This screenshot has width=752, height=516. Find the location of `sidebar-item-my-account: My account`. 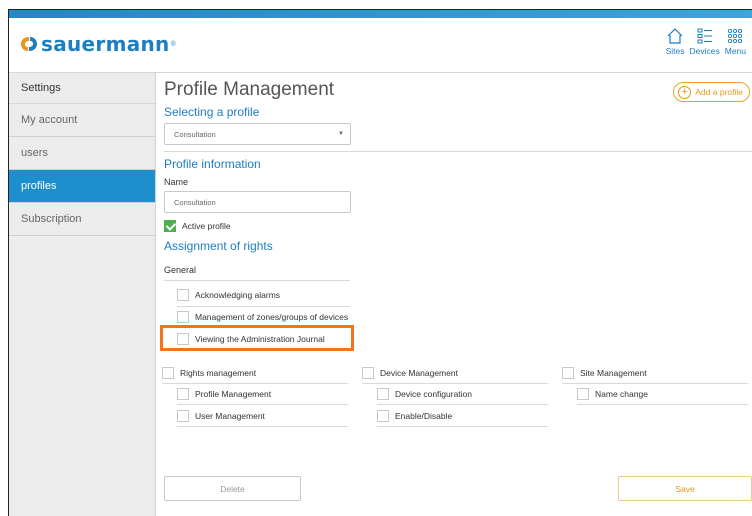

sidebar-item-my-account: My account is located at coordinates (82, 120).